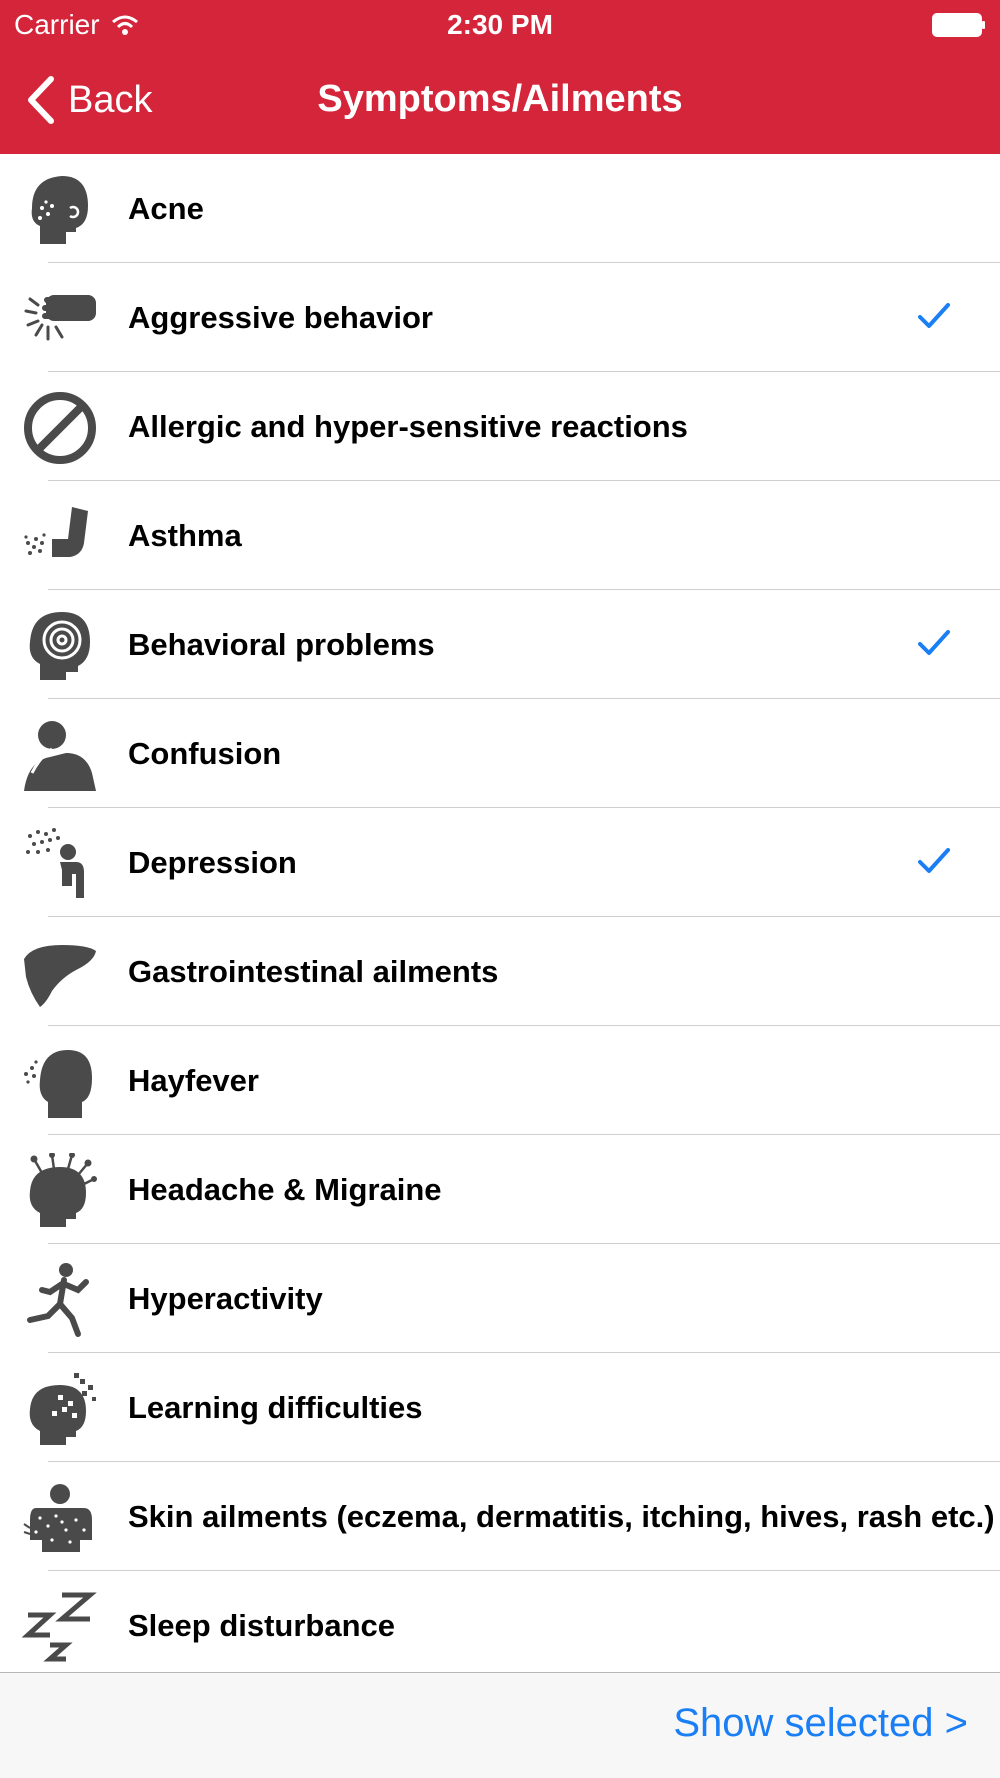  Describe the element at coordinates (59, 1627) in the screenshot. I see `zzz-icon` at that location.